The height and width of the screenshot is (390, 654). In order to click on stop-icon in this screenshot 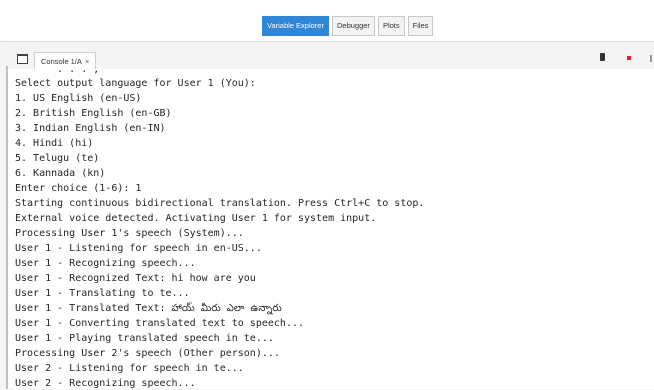, I will do `click(629, 58)`.